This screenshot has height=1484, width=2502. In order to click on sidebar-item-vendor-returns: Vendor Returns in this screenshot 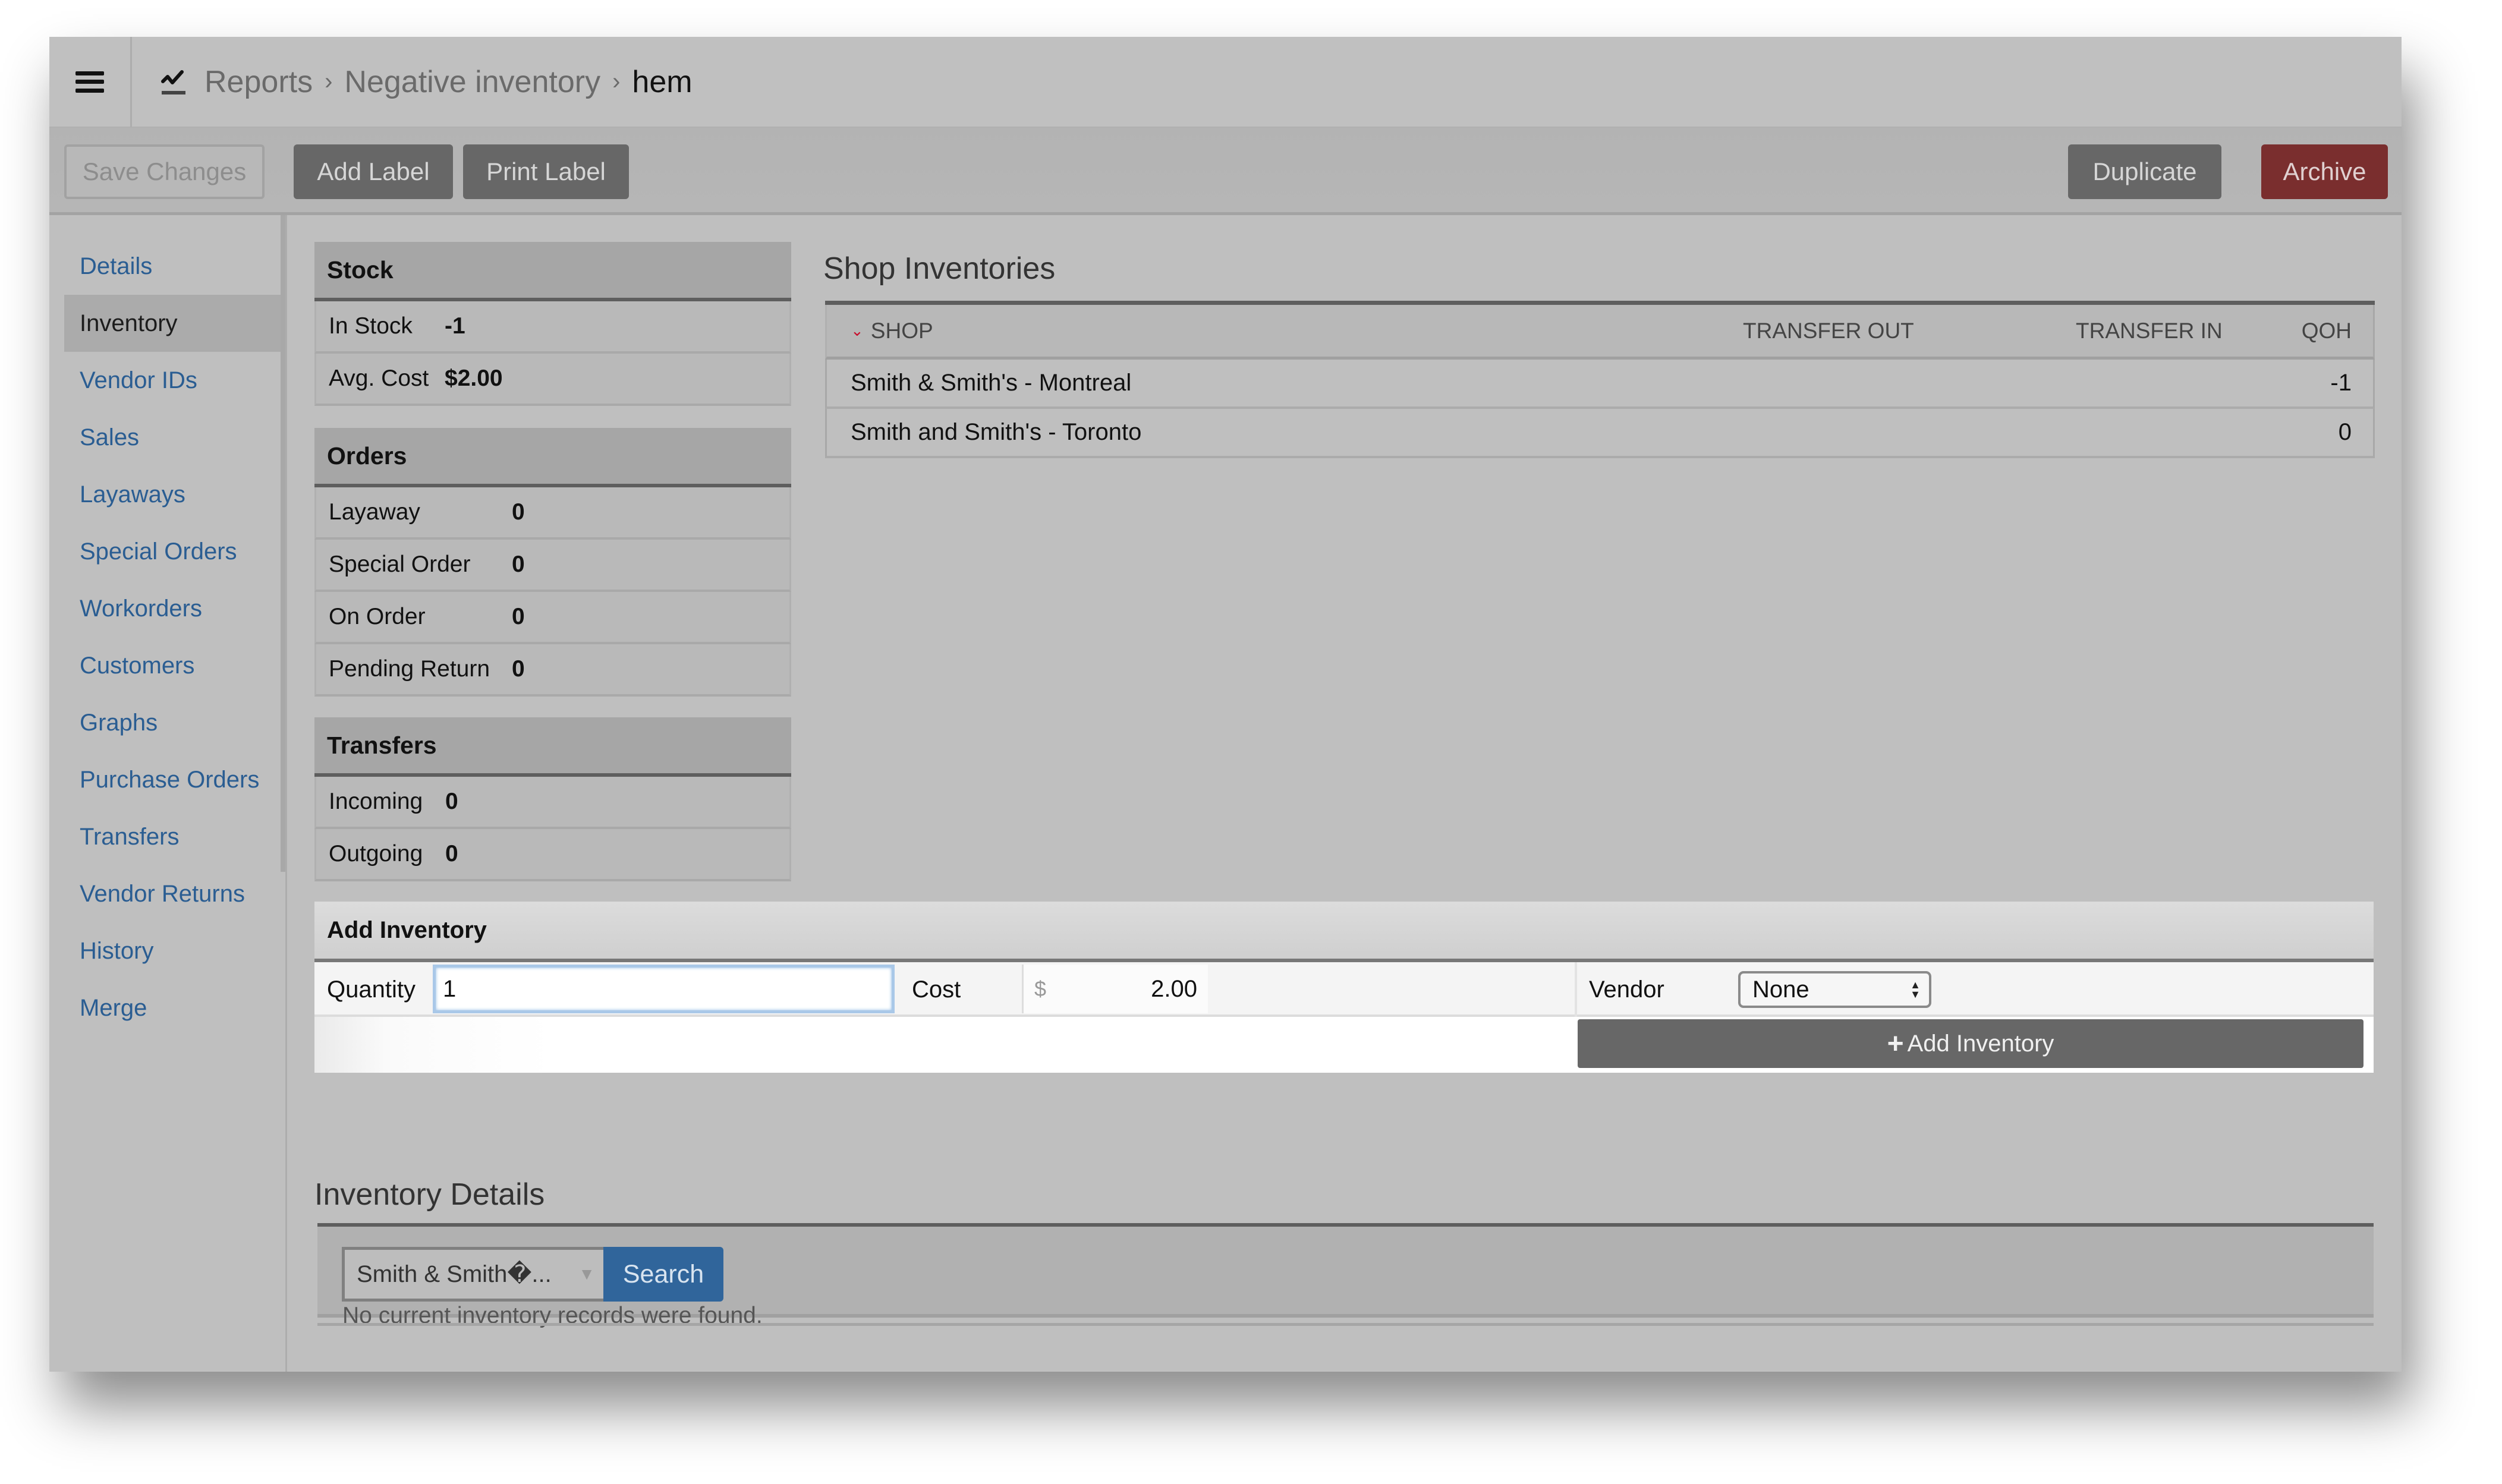, I will do `click(173, 894)`.